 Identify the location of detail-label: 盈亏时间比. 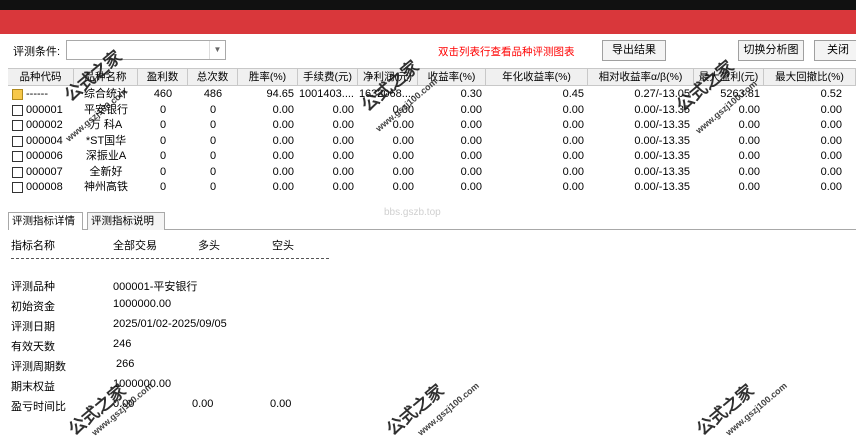
(38, 407).